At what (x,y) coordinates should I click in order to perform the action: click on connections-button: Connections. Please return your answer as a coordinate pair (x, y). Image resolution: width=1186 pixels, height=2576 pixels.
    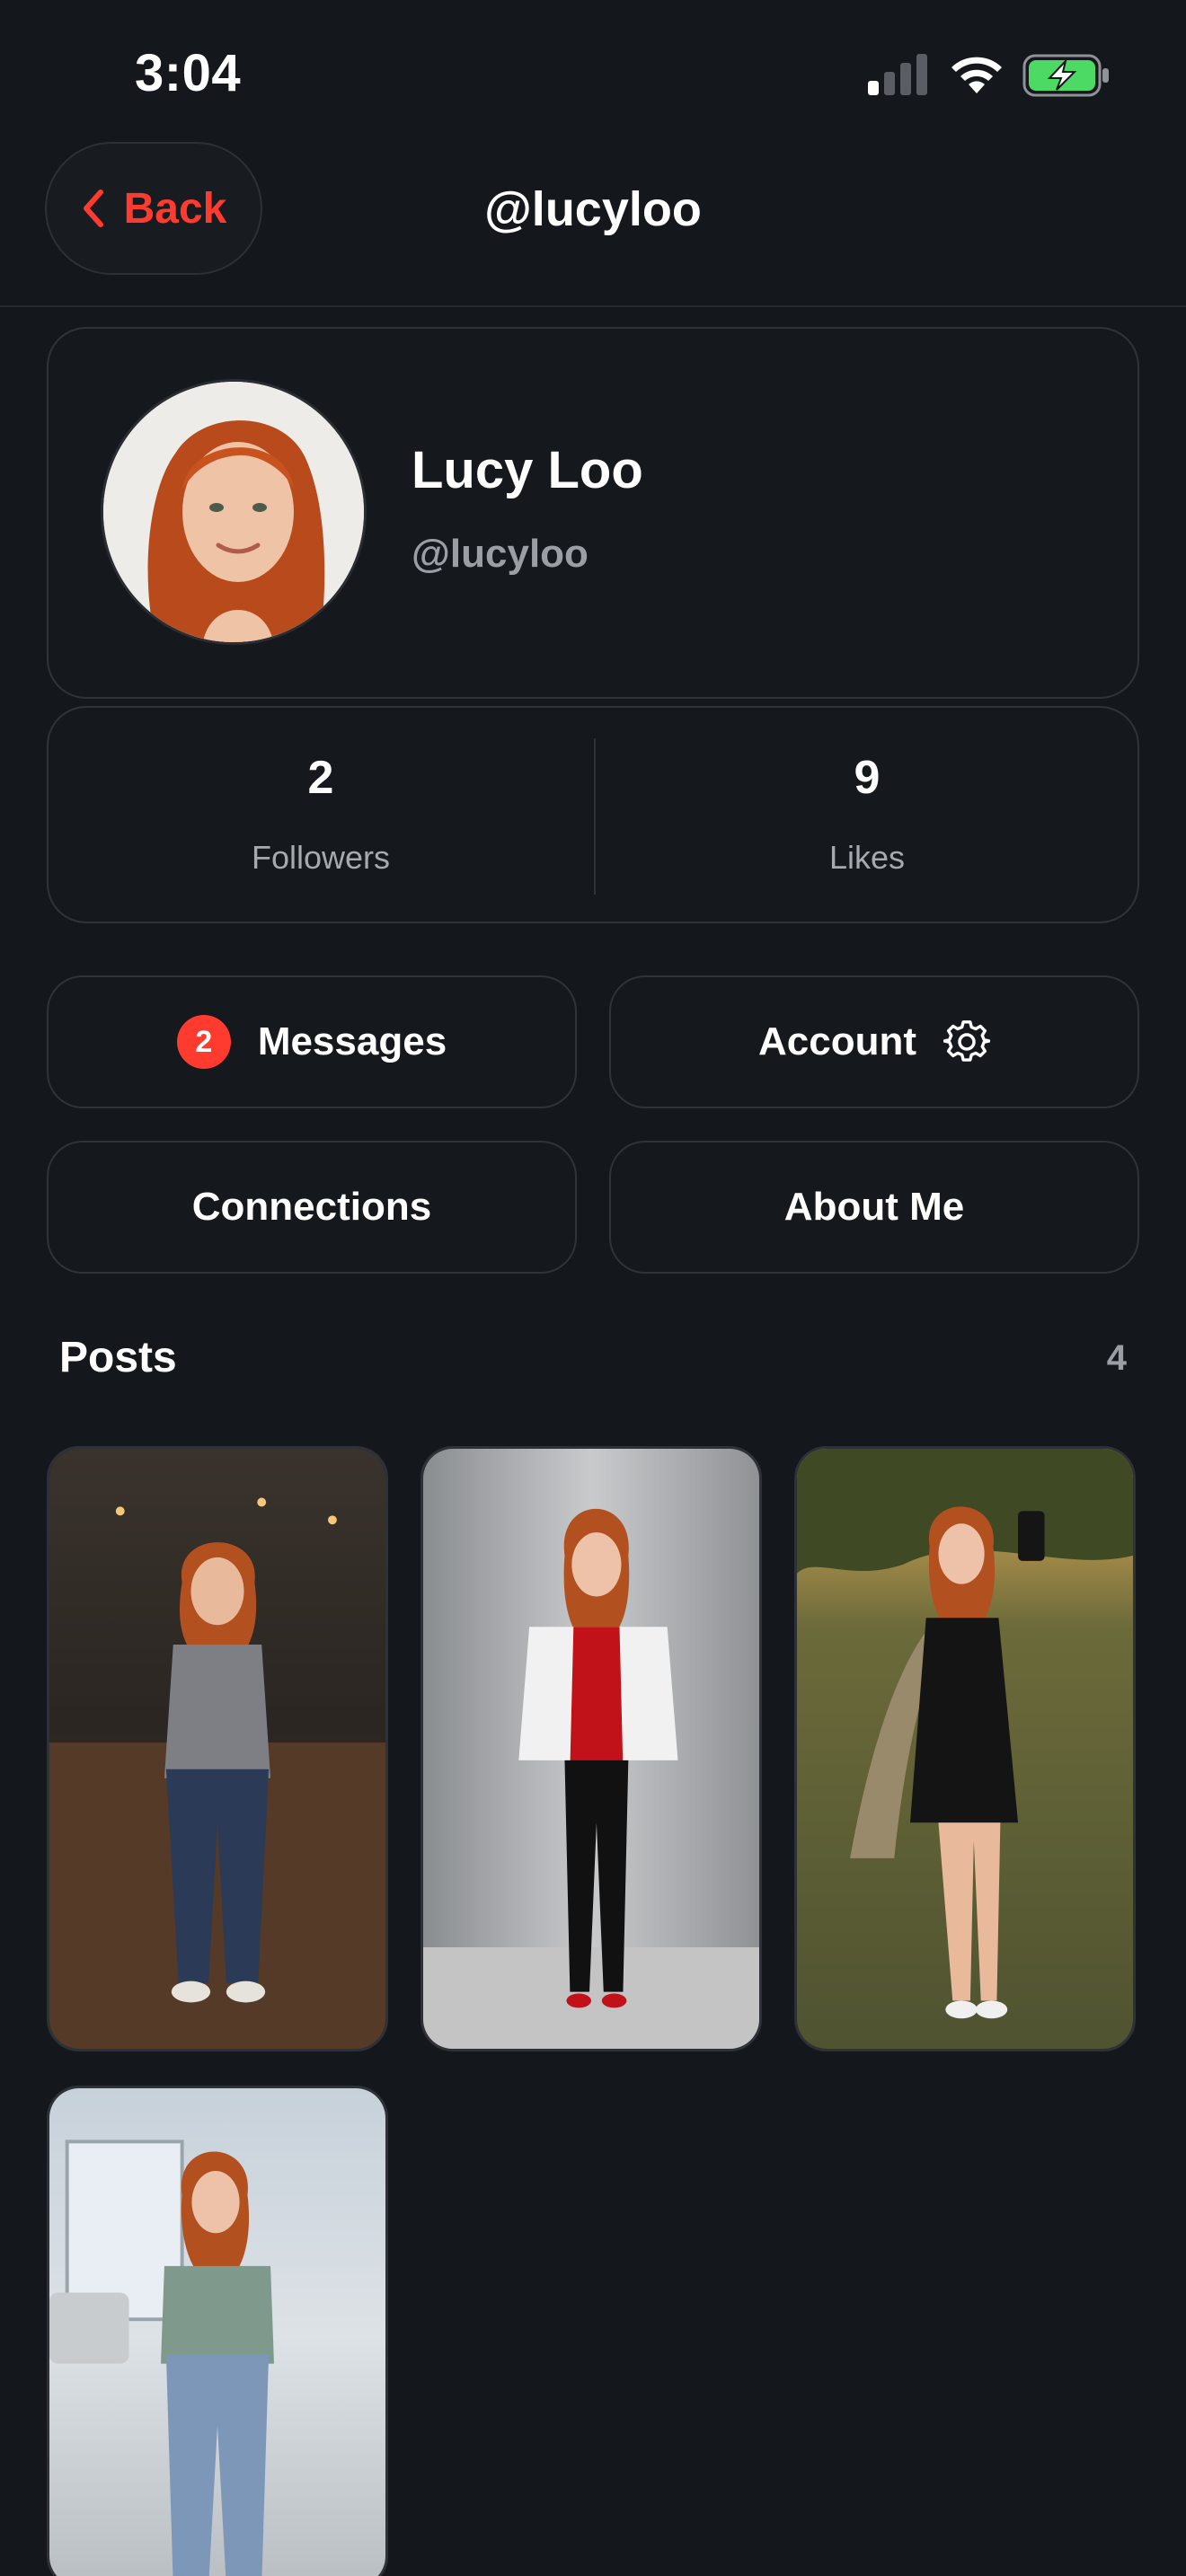
    Looking at the image, I should click on (312, 1207).